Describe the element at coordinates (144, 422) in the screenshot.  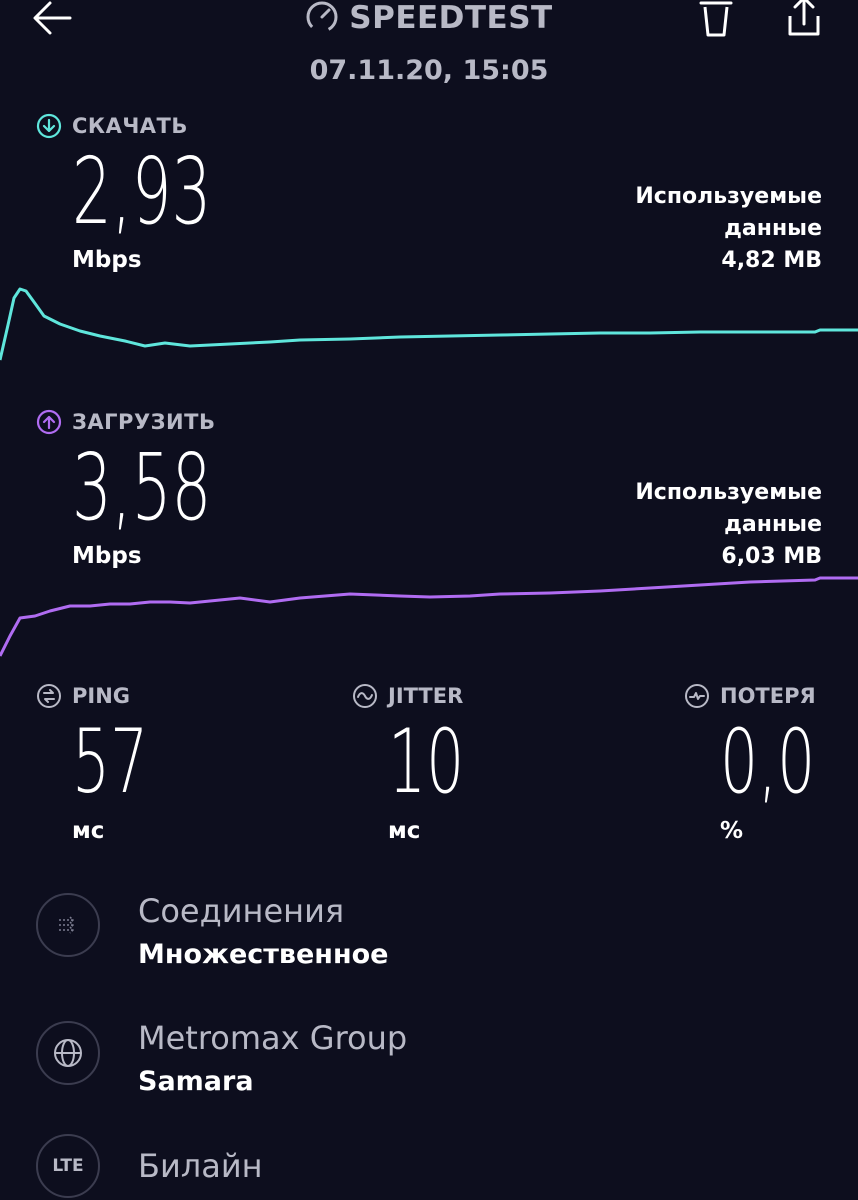
I see `upload-label-text: ЗАГРУЗИТЬ` at that location.